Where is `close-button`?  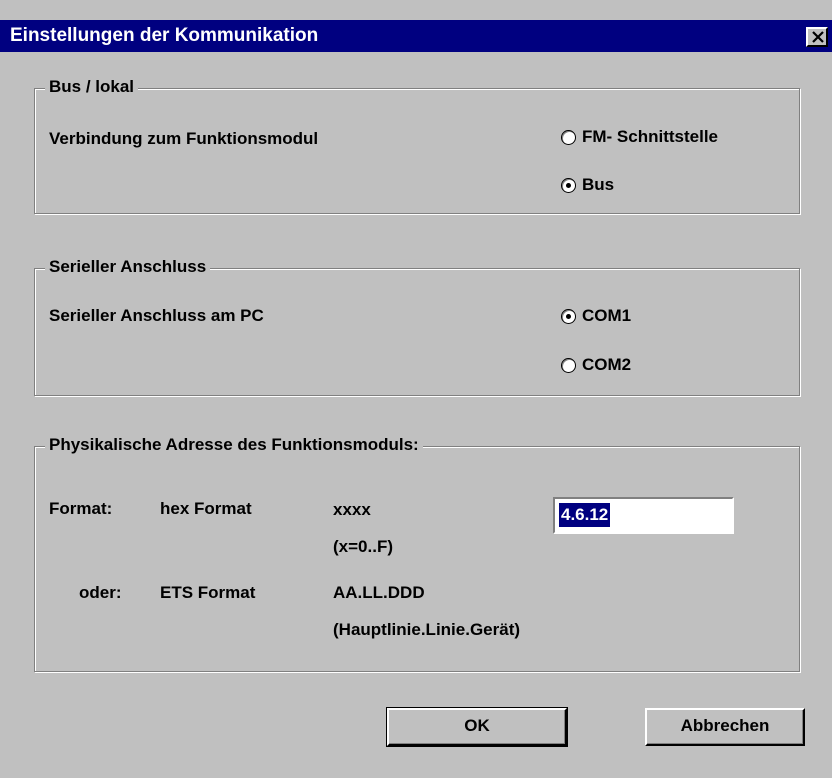 close-button is located at coordinates (817, 37).